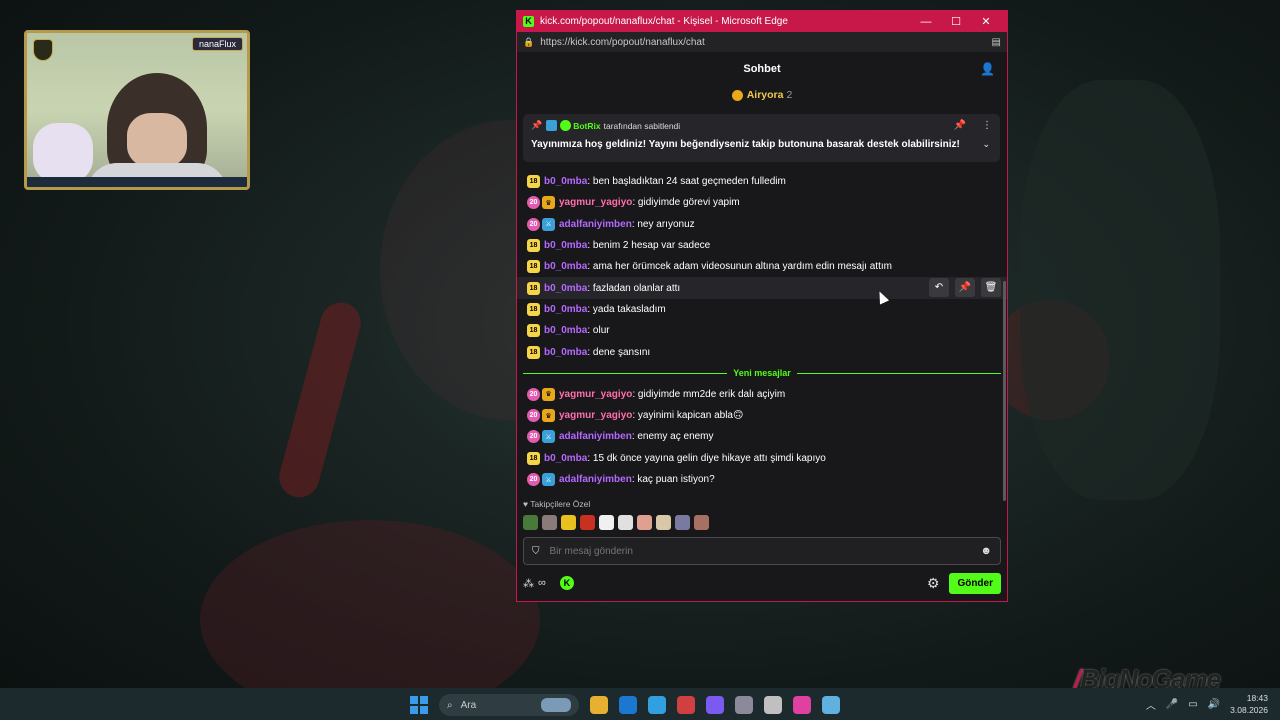  What do you see at coordinates (956, 21) in the screenshot?
I see `maximize-button: ☐` at bounding box center [956, 21].